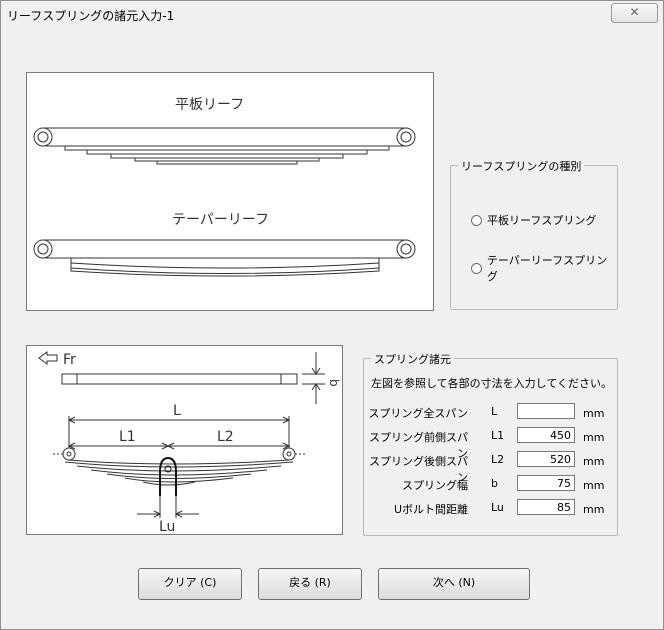 The height and width of the screenshot is (630, 664). What do you see at coordinates (634, 13) in the screenshot?
I see `close-button: ✕` at bounding box center [634, 13].